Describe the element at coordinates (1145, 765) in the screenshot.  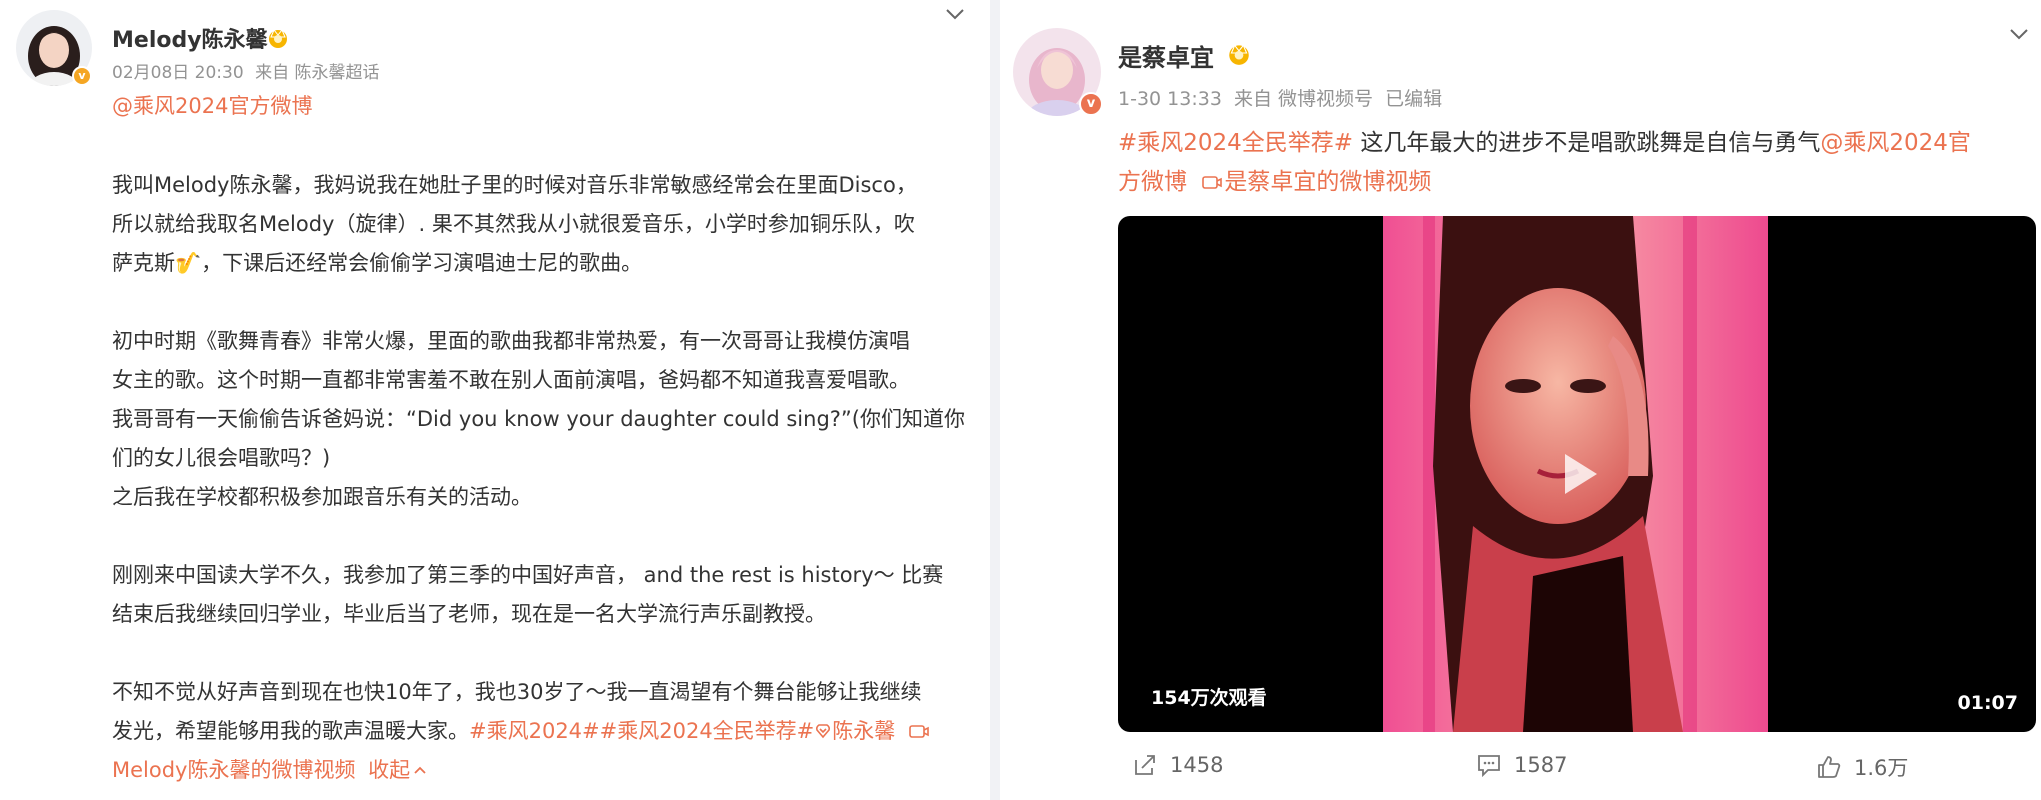
I see `repost-icon` at that location.